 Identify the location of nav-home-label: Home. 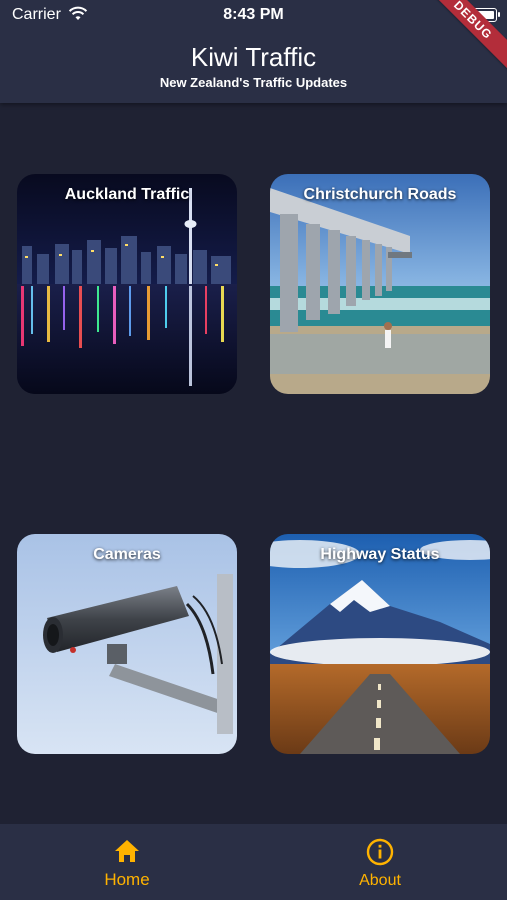
(127, 879).